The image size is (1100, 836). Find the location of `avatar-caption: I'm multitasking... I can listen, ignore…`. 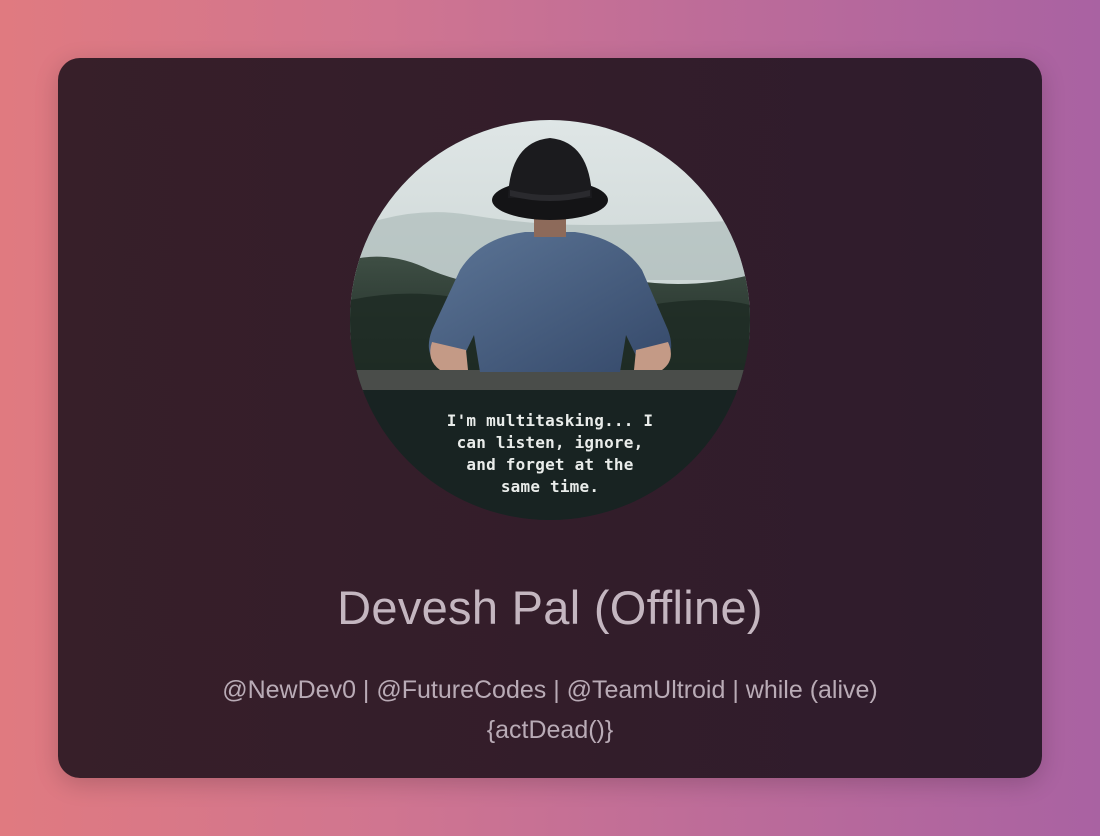

avatar-caption: I'm multitasking... I can listen, ignore… is located at coordinates (550, 454).